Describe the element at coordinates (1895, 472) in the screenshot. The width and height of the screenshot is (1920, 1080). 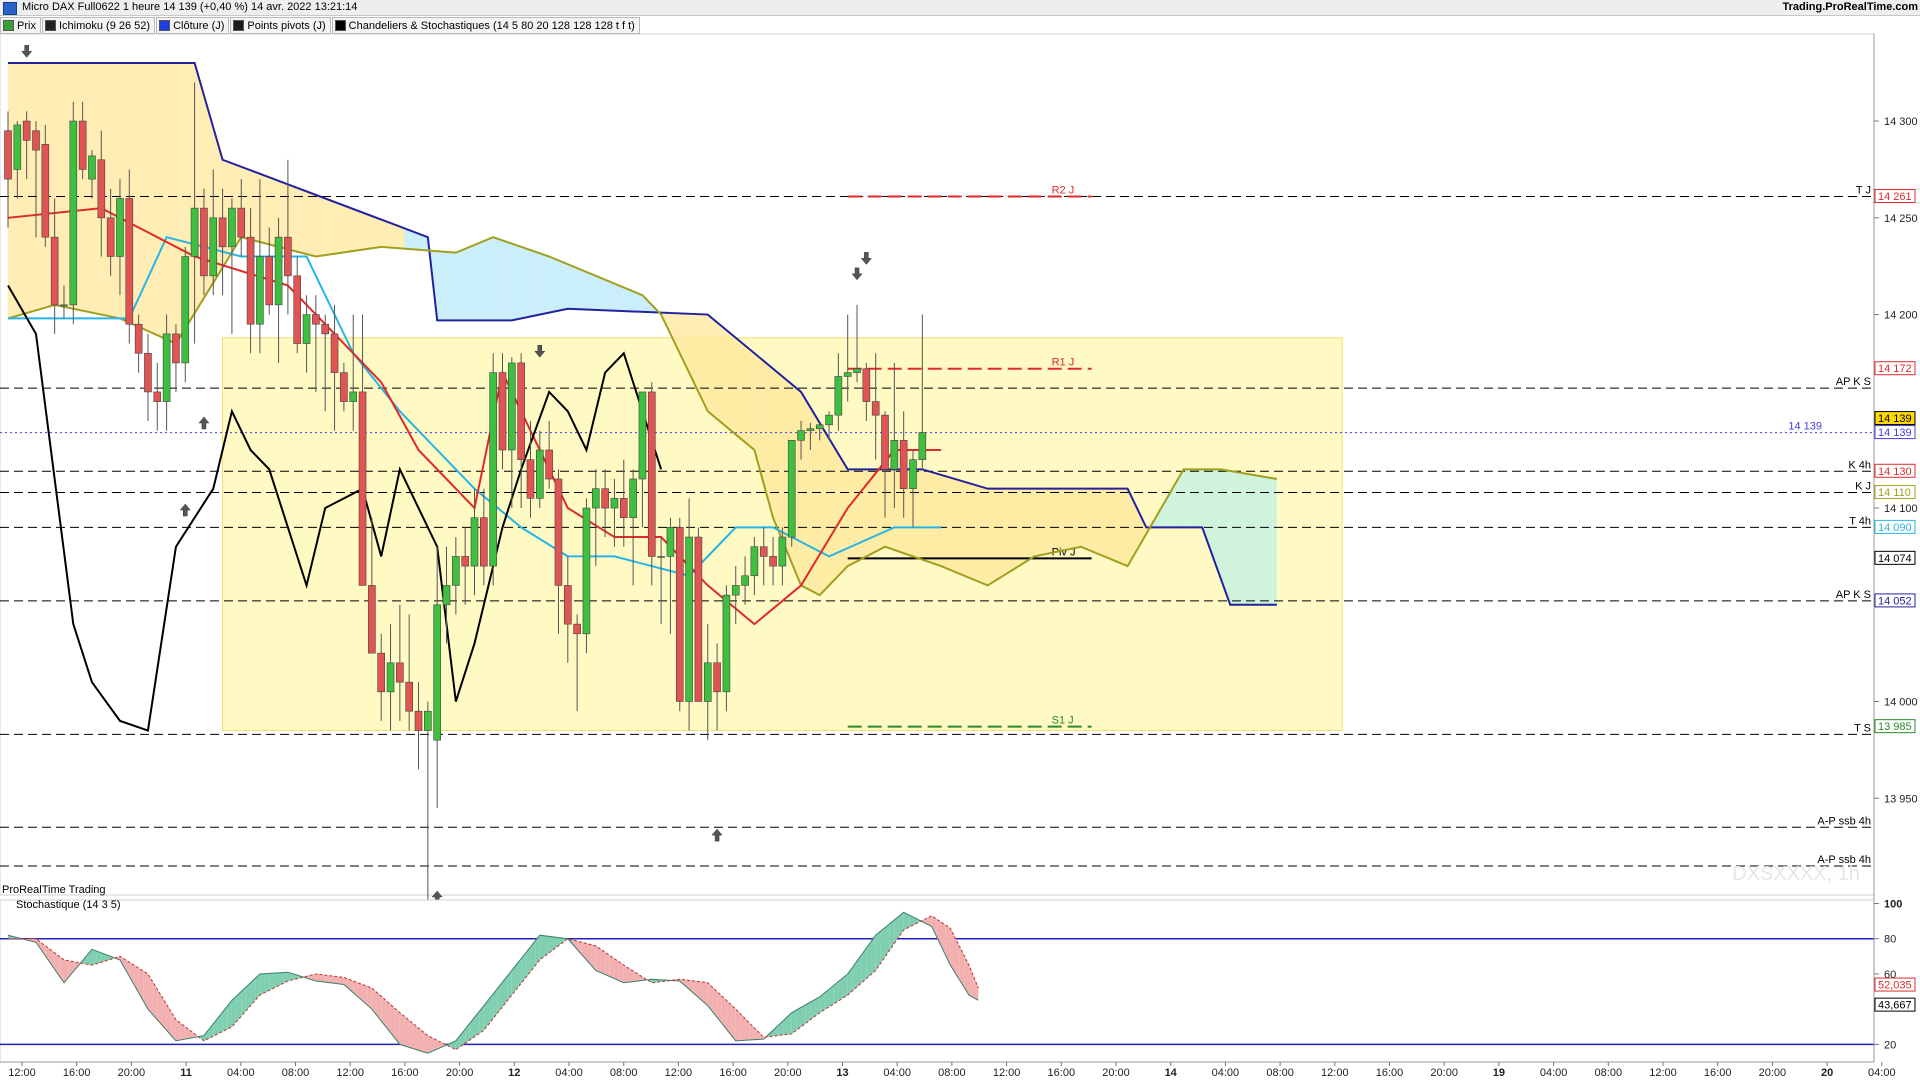
I see `price-tag-label: 14 130` at that location.